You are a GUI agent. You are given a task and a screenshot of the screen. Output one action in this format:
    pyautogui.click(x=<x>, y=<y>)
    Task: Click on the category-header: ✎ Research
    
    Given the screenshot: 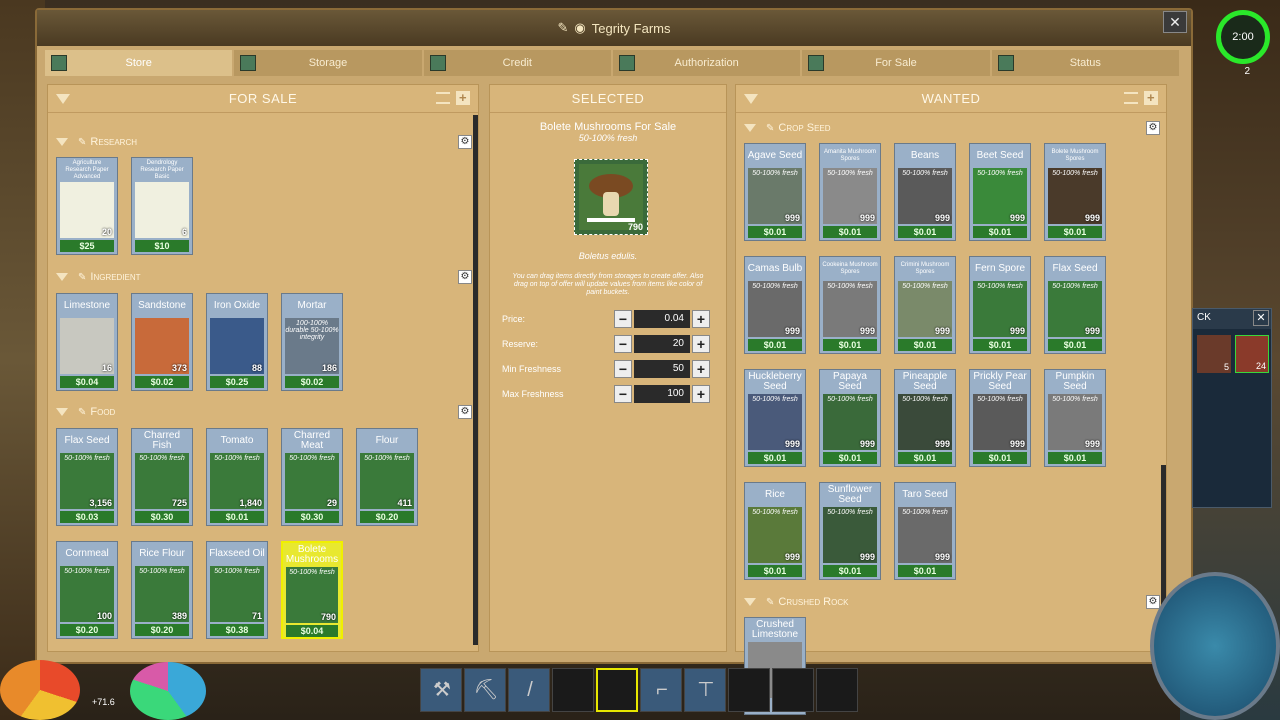 What is the action you would take?
    pyautogui.click(x=96, y=142)
    